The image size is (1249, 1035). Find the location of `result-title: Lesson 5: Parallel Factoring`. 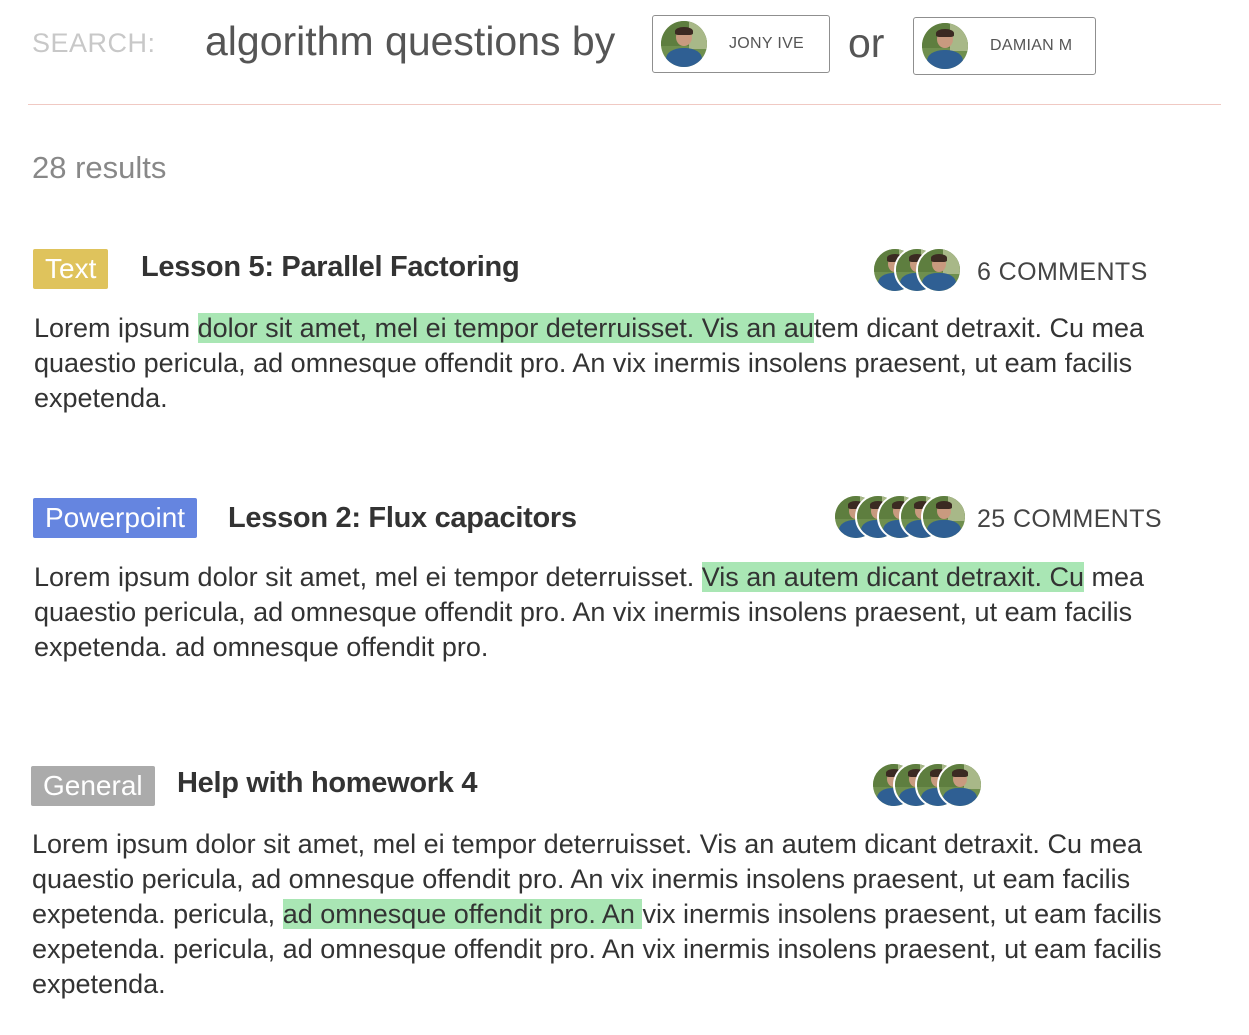

result-title: Lesson 5: Parallel Factoring is located at coordinates (330, 267).